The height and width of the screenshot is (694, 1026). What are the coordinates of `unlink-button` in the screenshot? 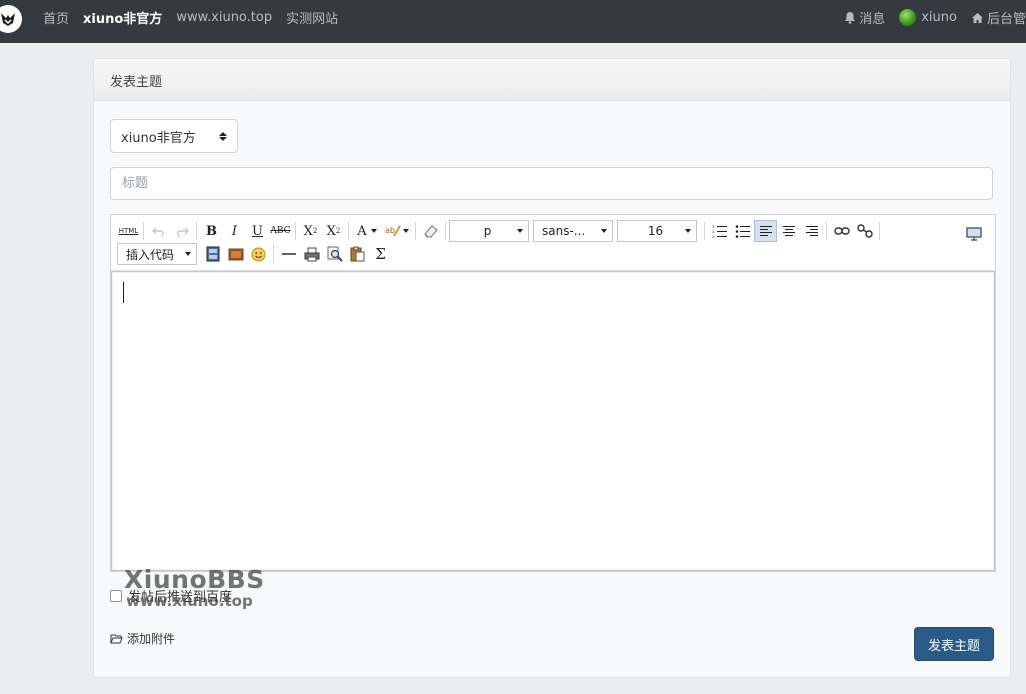 It's located at (864, 231).